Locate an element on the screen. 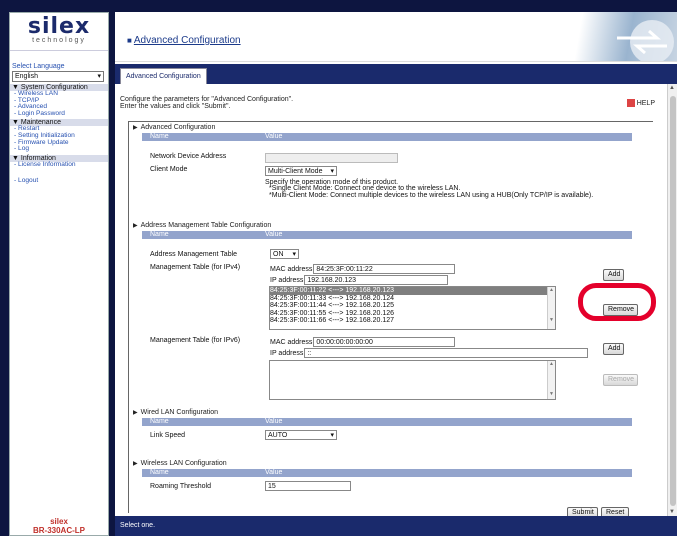 The width and height of the screenshot is (677, 536). header-arrows-graphic is located at coordinates (617, 36).